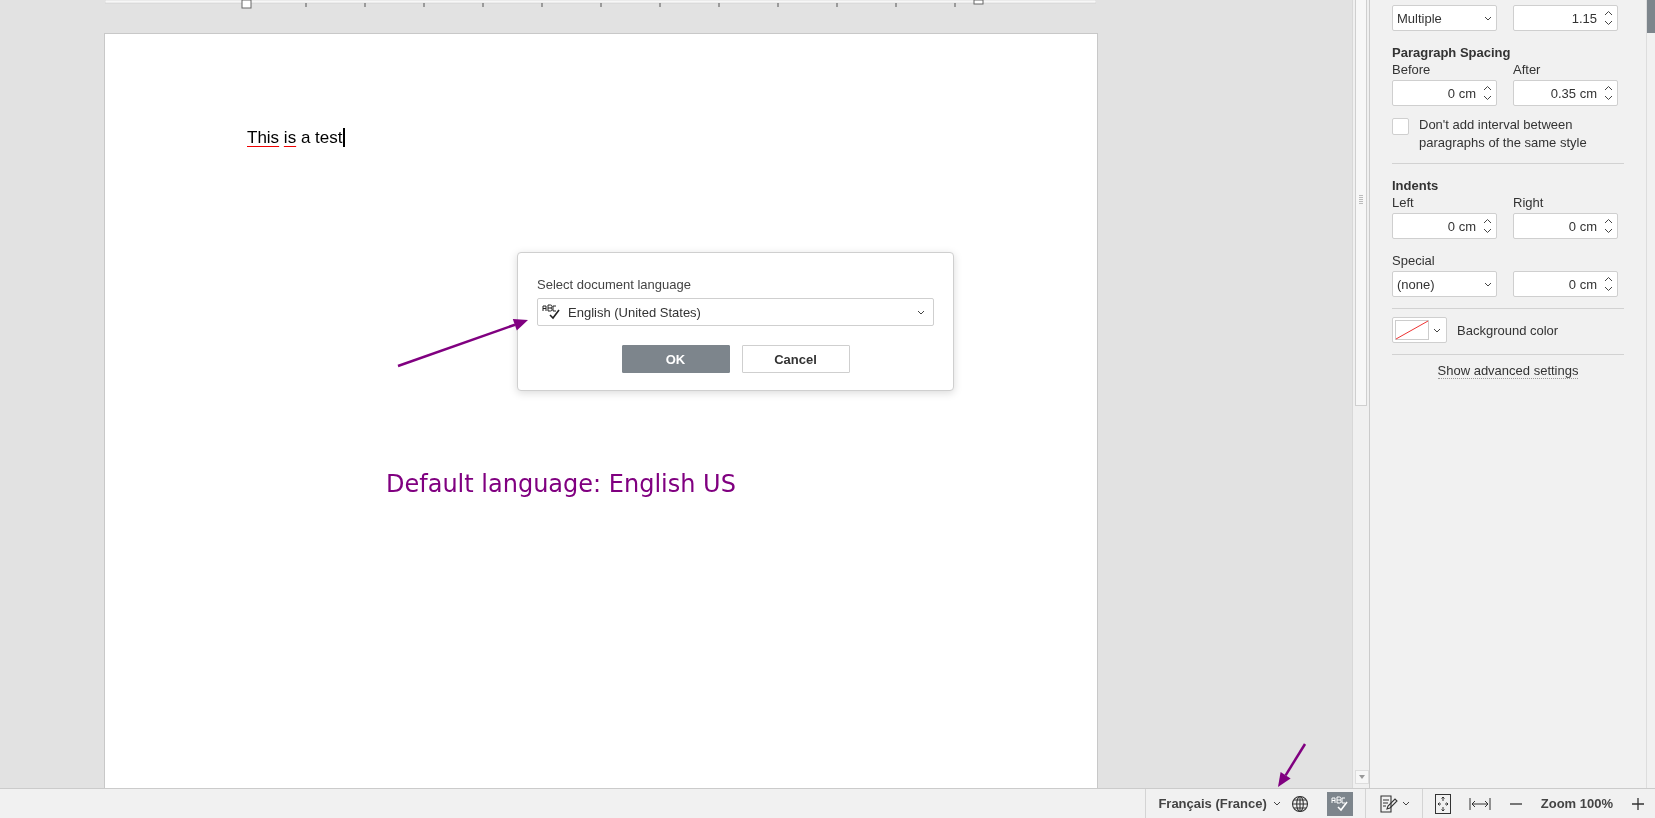  Describe the element at coordinates (1508, 330) in the screenshot. I see `background-color-label: Background color` at that location.